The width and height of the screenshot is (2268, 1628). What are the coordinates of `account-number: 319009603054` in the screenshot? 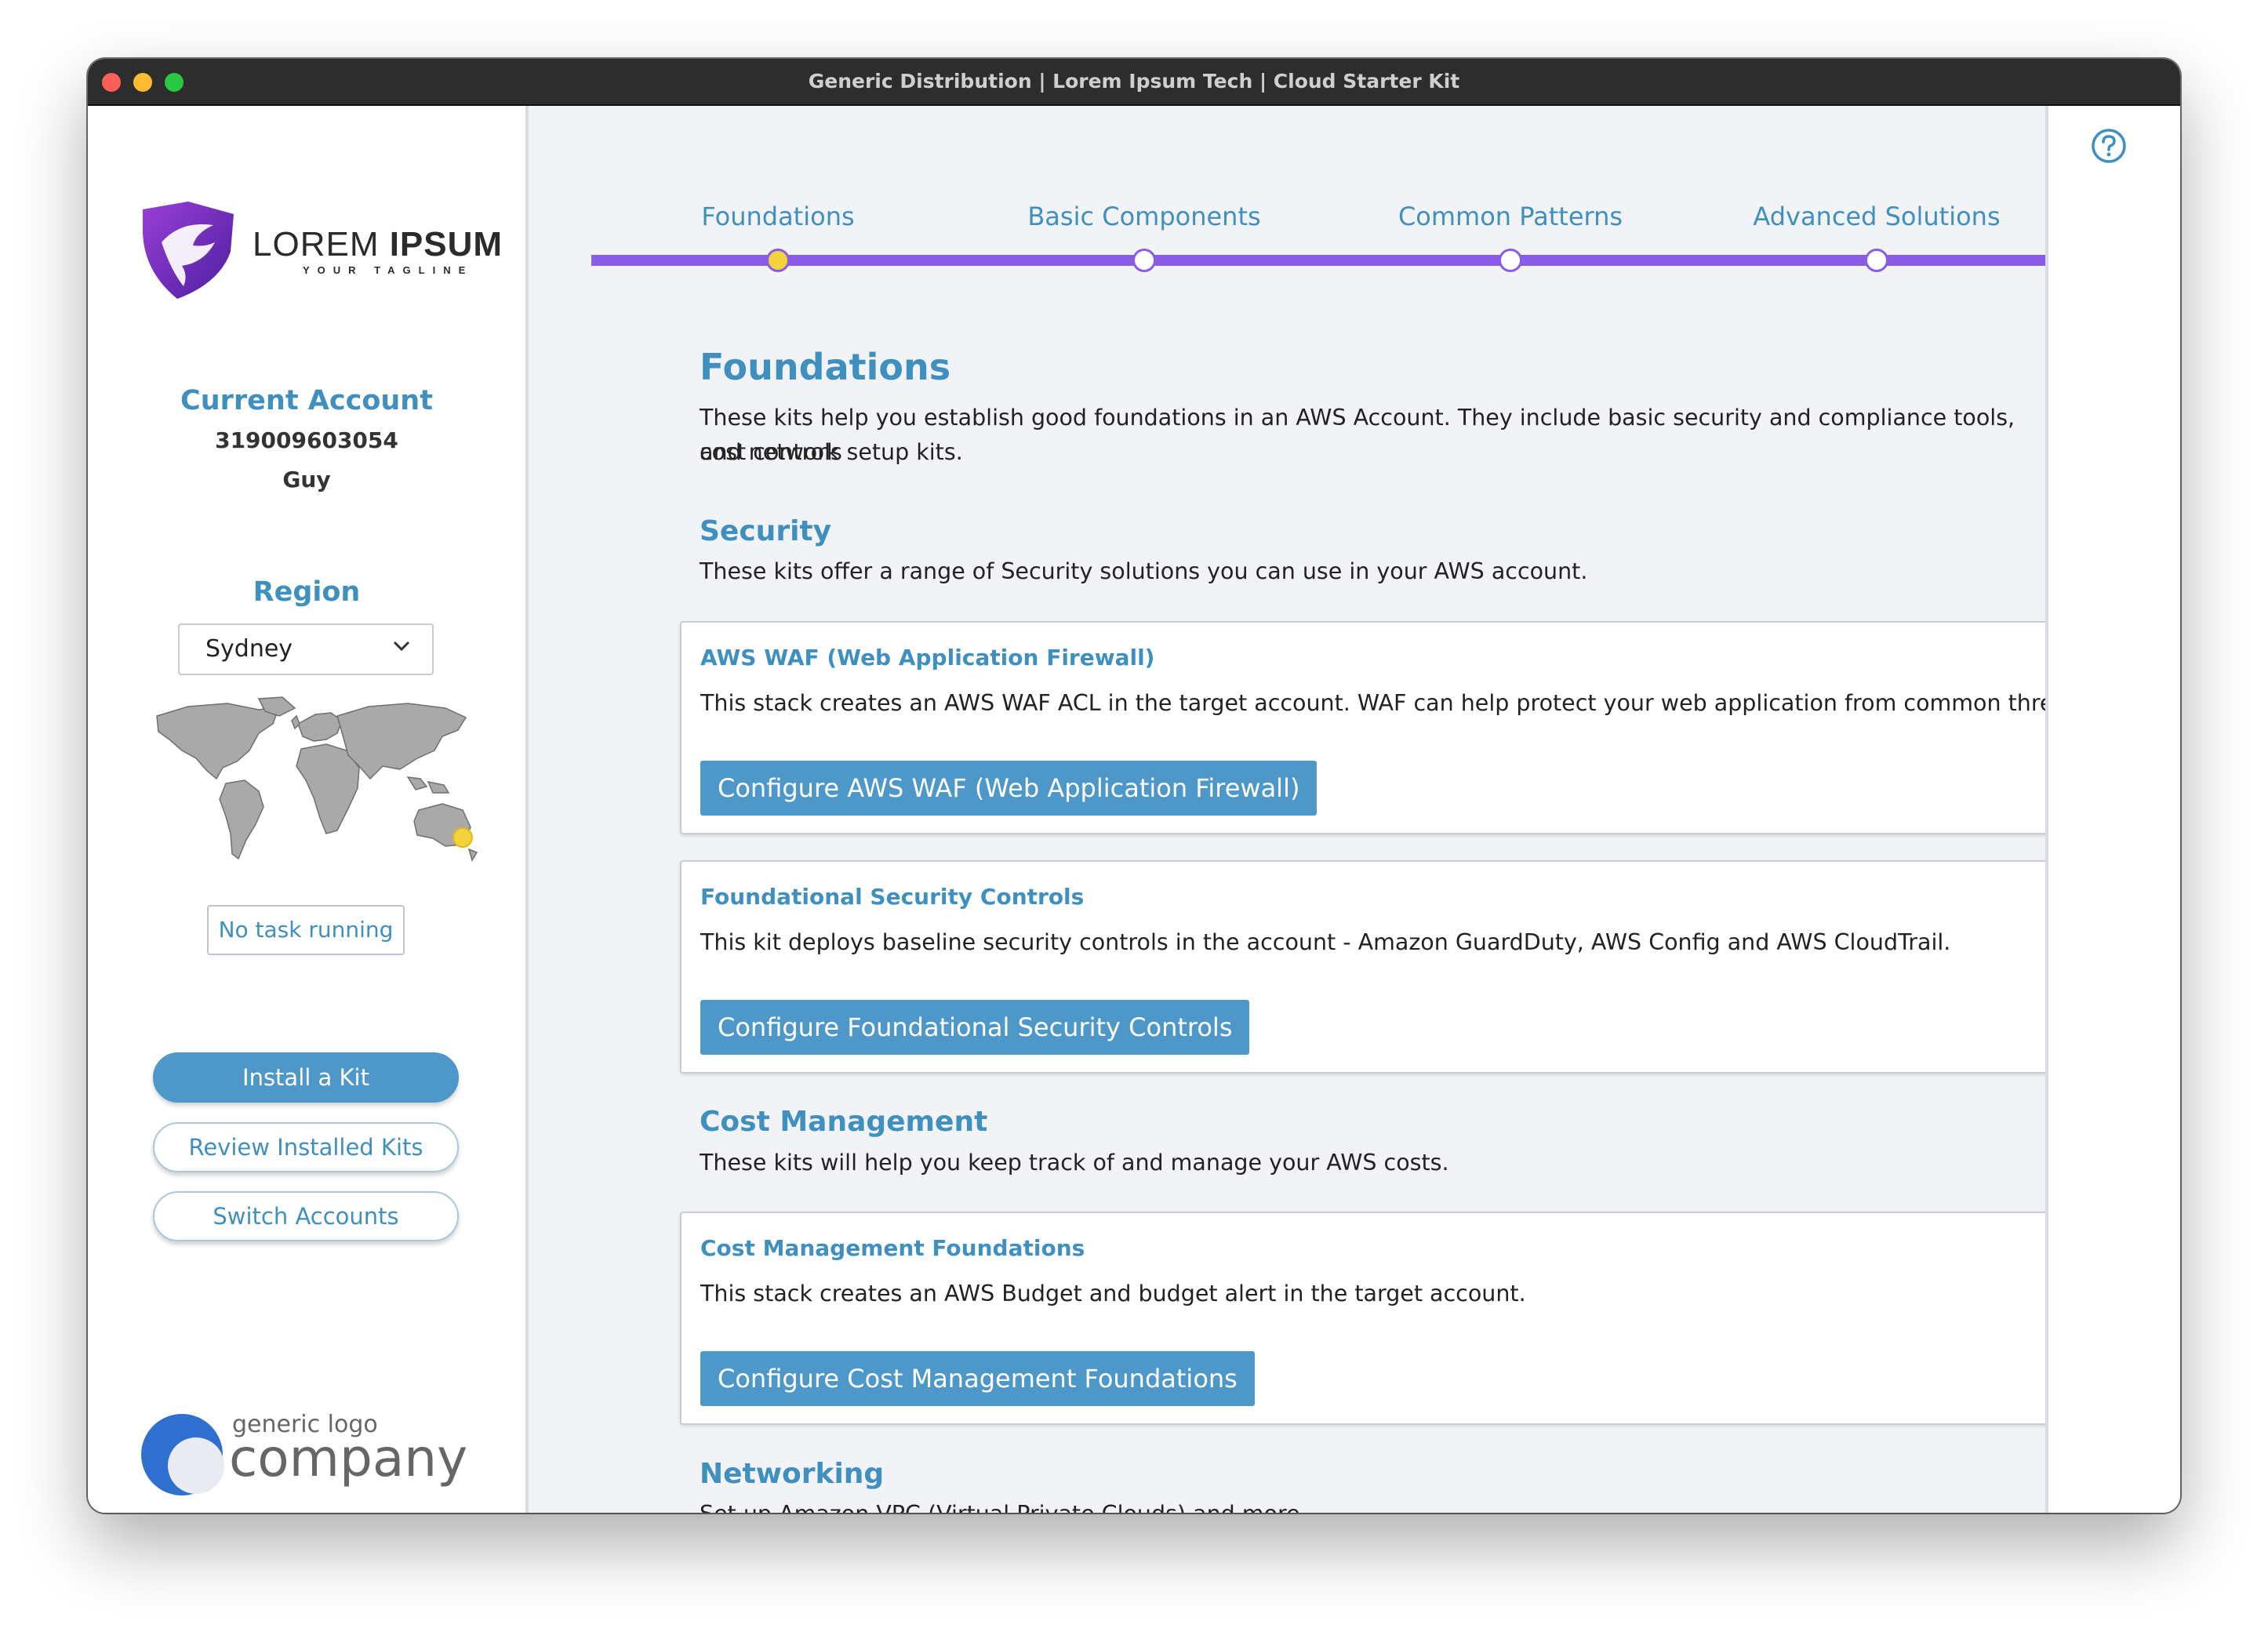 It's located at (306, 440).